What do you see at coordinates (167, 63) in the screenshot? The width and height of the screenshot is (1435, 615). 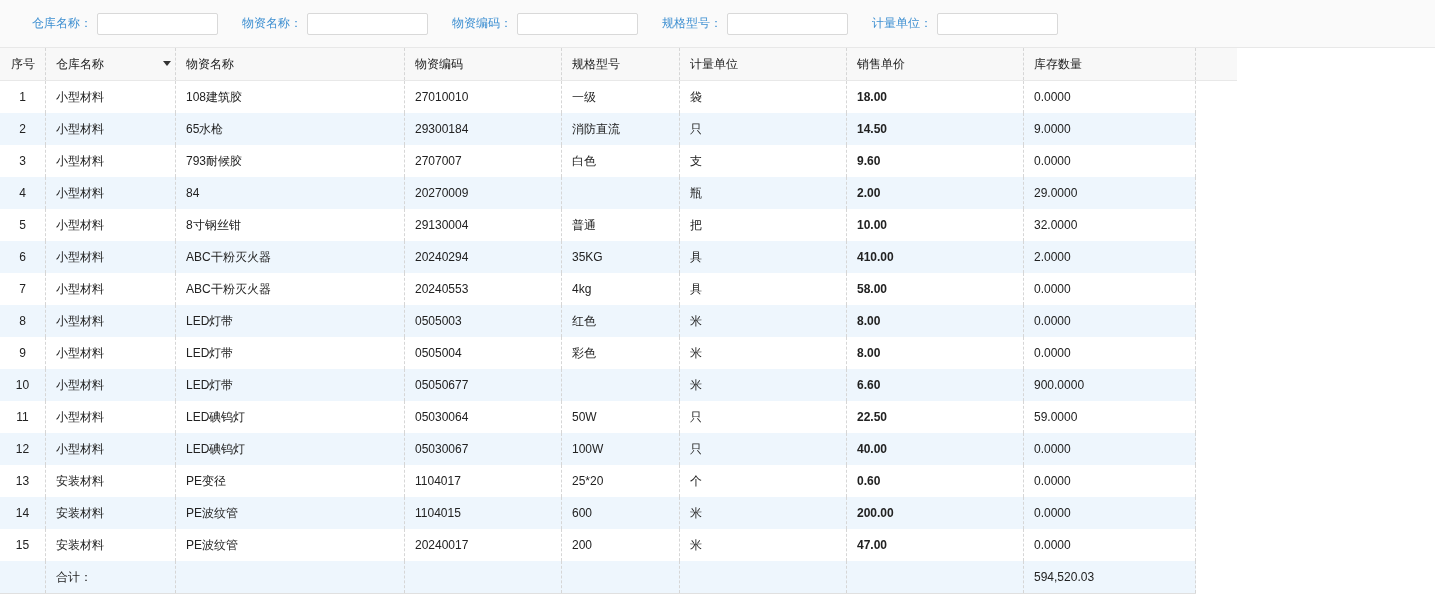 I see `caret-down-icon` at bounding box center [167, 63].